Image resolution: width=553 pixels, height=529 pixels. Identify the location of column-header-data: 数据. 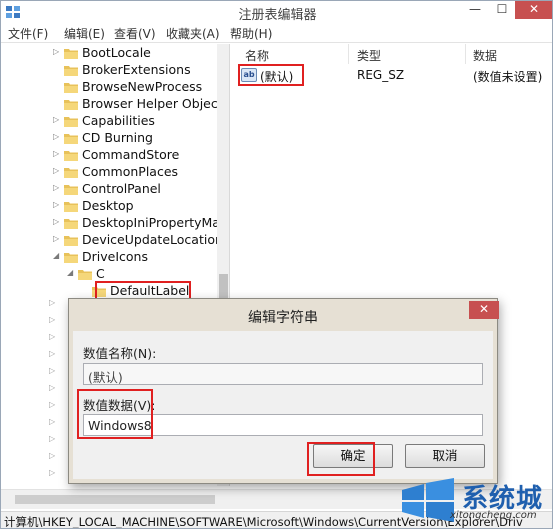
(485, 55).